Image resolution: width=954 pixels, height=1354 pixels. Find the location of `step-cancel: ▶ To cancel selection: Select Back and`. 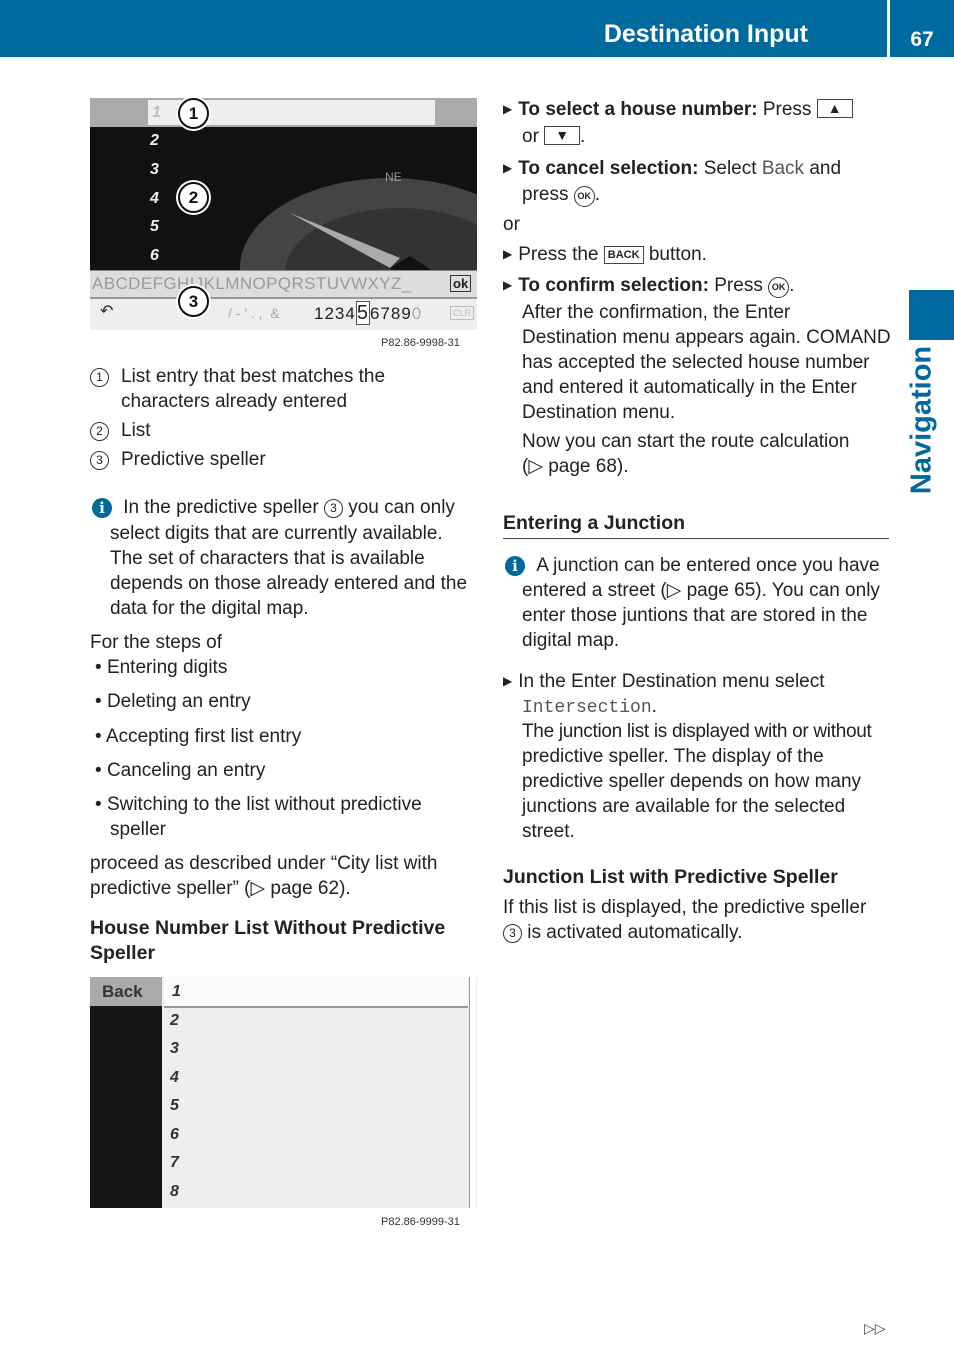

step-cancel: ▶ To cancel selection: Select Back and is located at coordinates (672, 168).